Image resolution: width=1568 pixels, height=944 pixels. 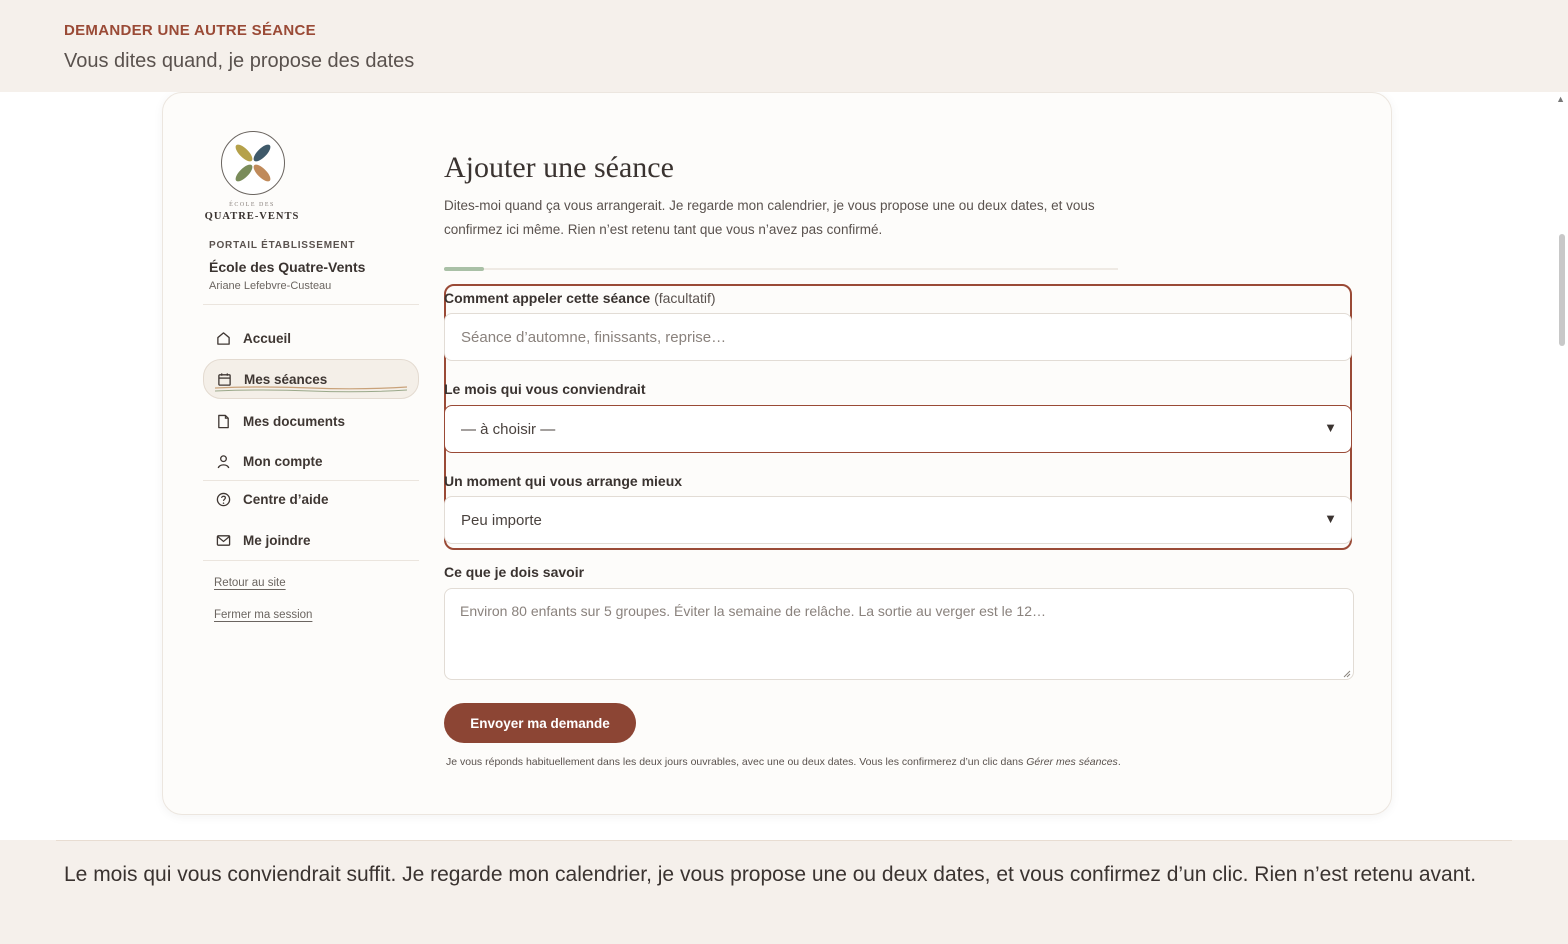 What do you see at coordinates (287, 267) in the screenshot?
I see `school-name: École des Quatre-Vents` at bounding box center [287, 267].